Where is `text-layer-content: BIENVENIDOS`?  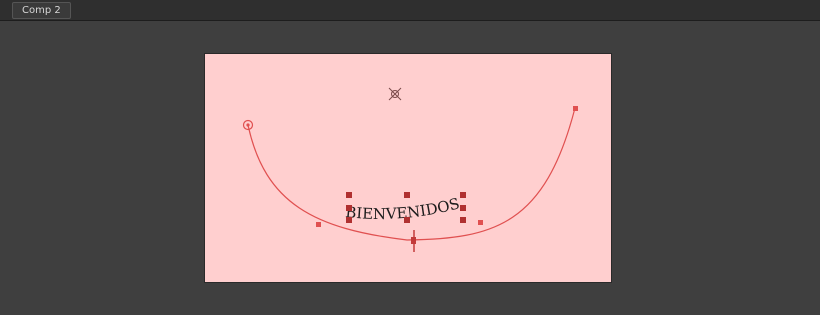 text-layer-content: BIENVENIDOS is located at coordinates (403, 208).